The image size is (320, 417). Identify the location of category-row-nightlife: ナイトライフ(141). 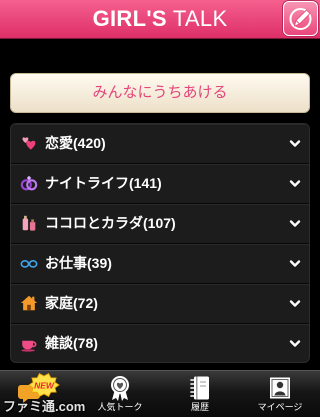
(160, 184).